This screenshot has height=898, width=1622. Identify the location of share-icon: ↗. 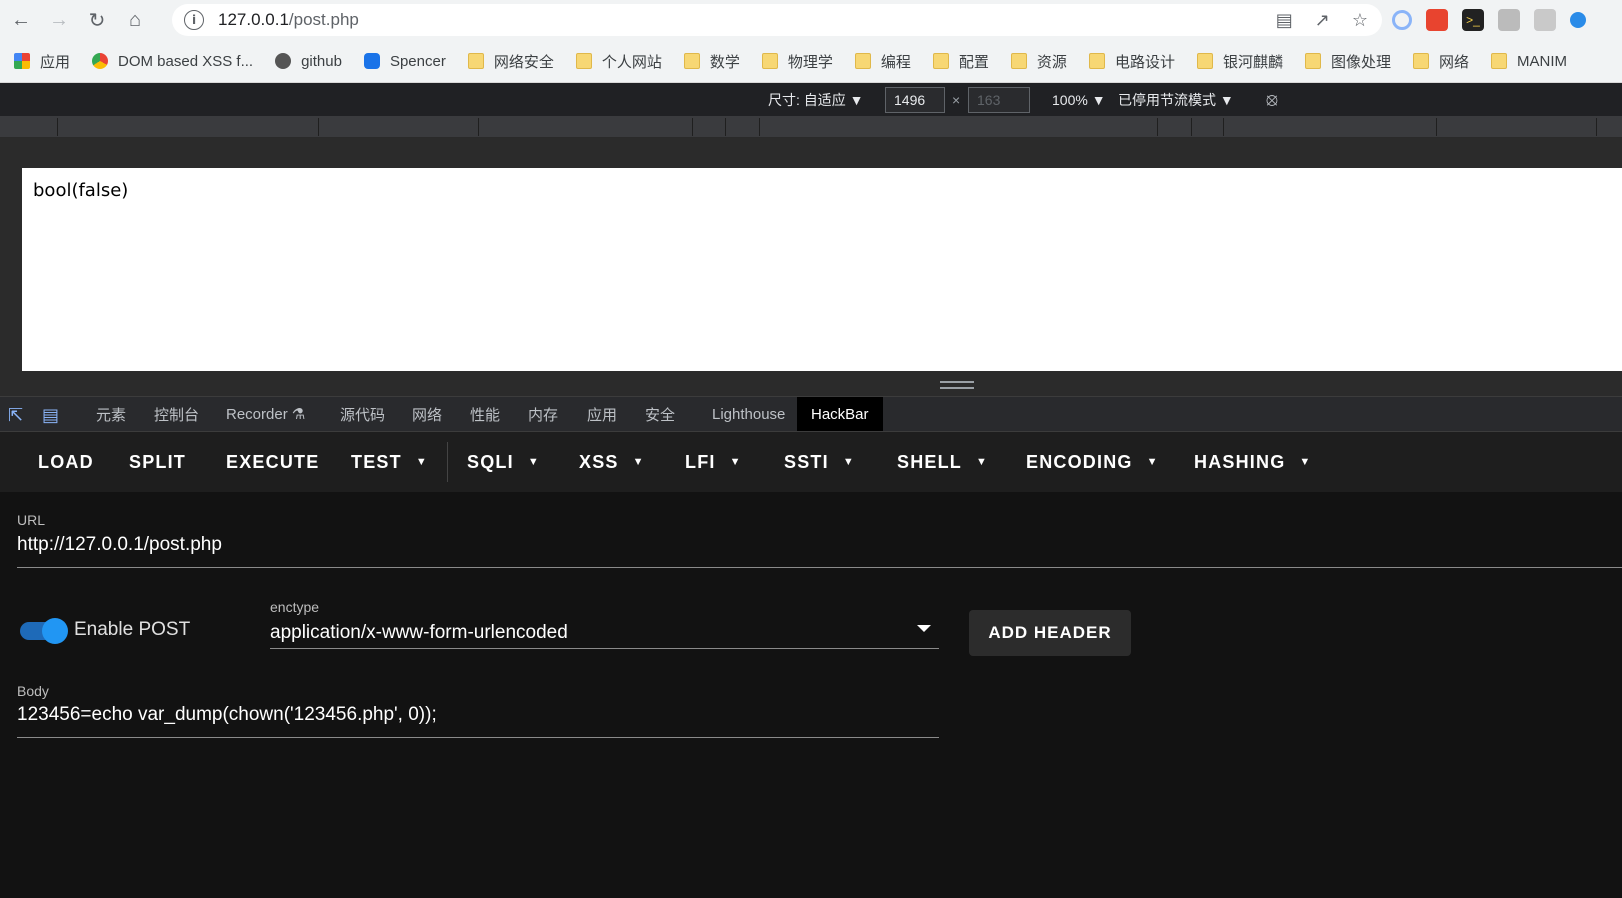
(1322, 20).